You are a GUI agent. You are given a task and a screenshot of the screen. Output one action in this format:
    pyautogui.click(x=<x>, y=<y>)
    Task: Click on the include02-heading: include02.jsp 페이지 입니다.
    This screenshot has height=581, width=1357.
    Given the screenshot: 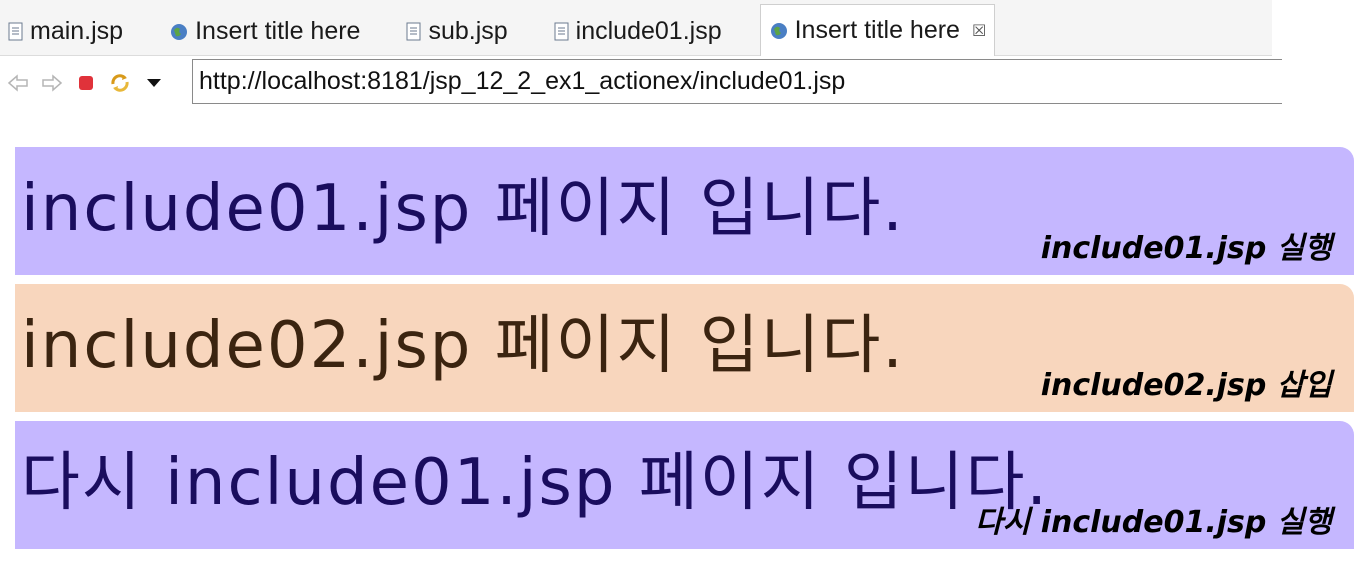 What is the action you would take?
    pyautogui.click(x=463, y=346)
    